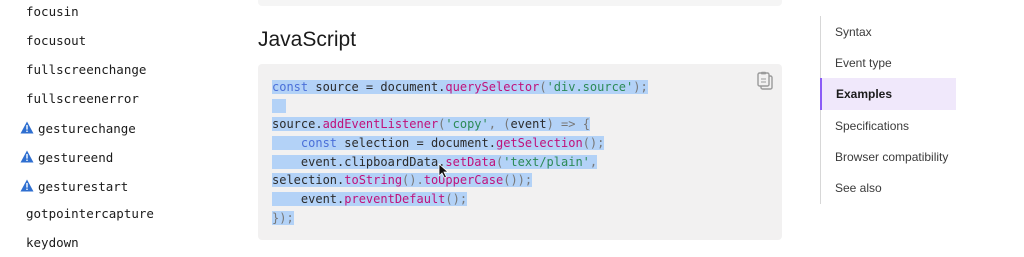  Describe the element at coordinates (416, 143) in the screenshot. I see `code-token: selection = document.` at that location.